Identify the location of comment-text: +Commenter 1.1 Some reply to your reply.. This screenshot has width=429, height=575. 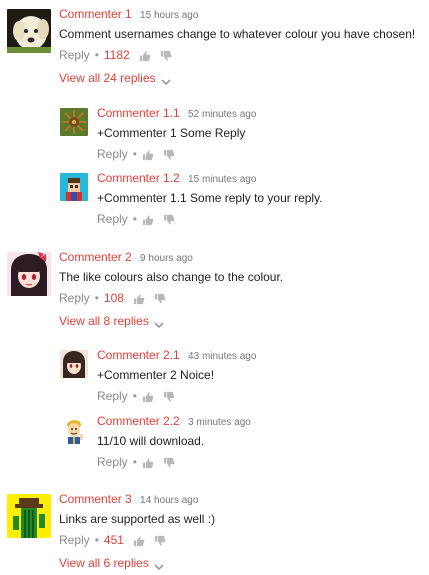
(210, 198).